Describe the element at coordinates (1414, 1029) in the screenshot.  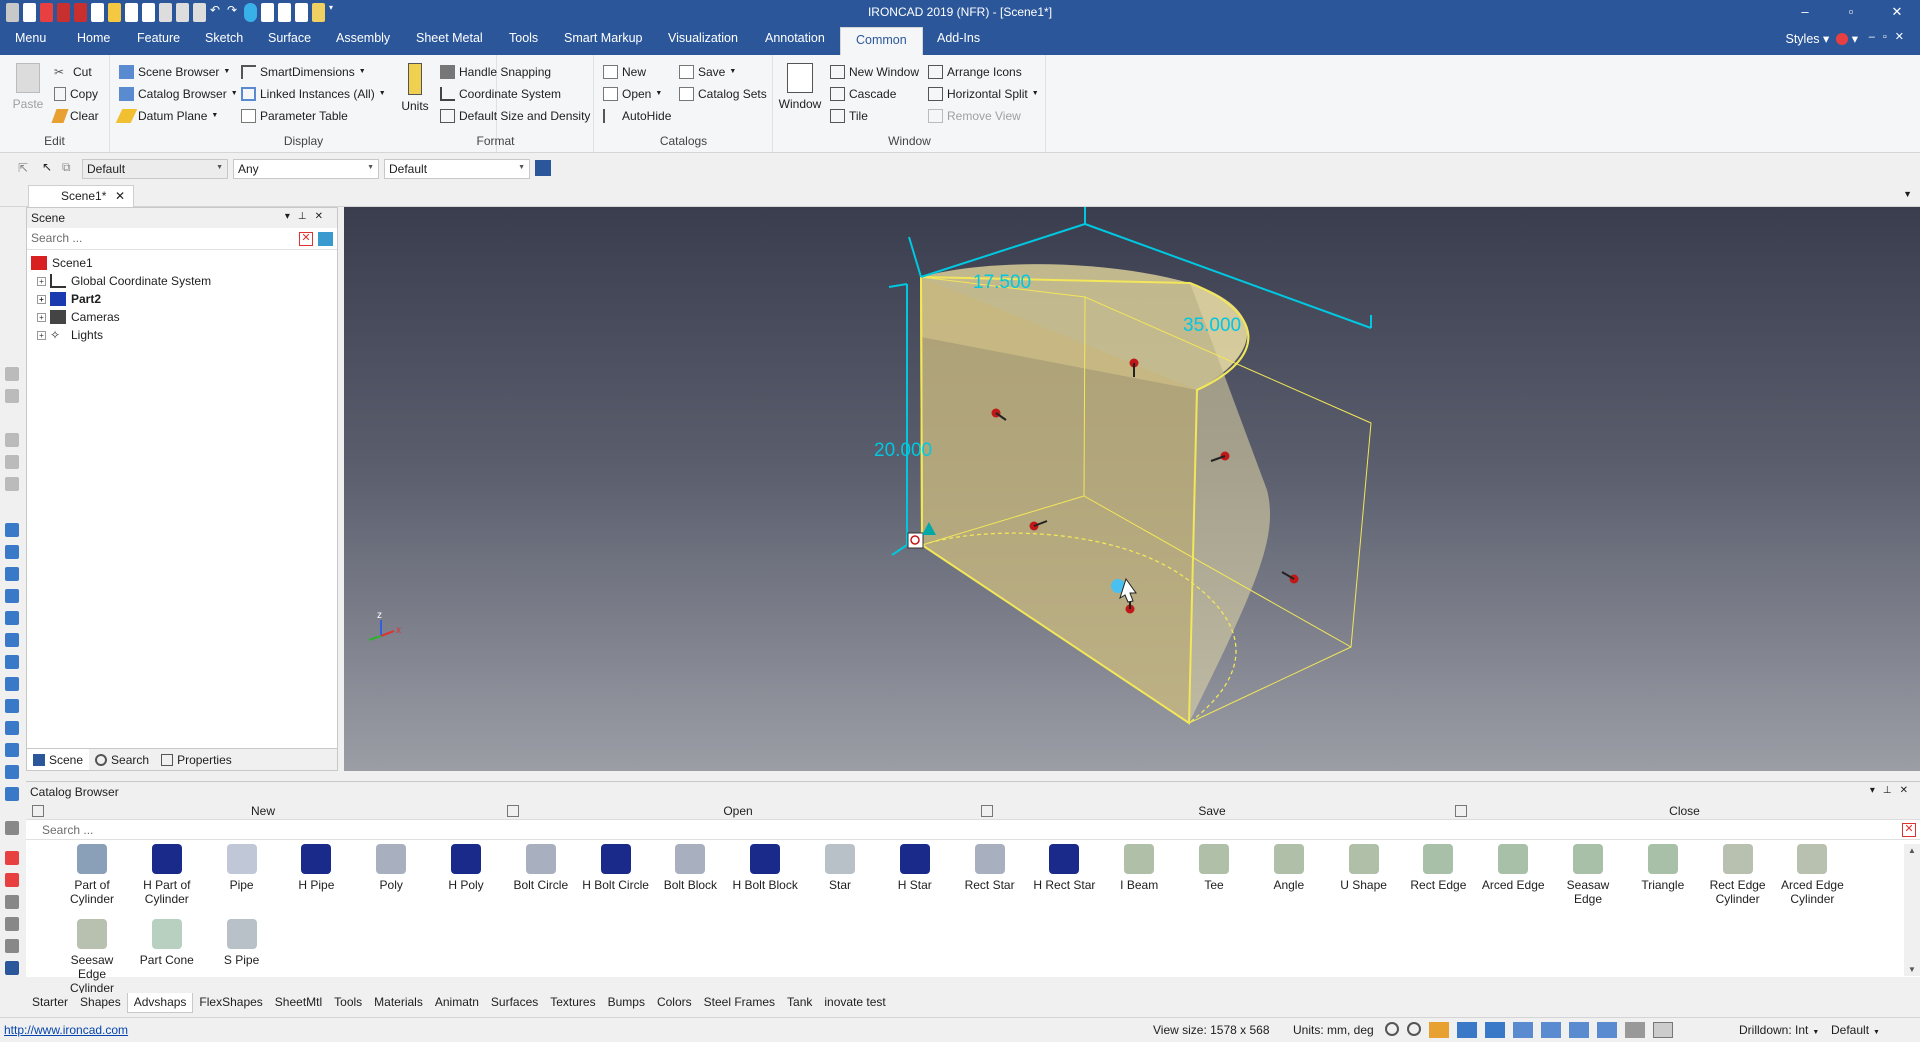
I see `zoom-extents-icon` at that location.